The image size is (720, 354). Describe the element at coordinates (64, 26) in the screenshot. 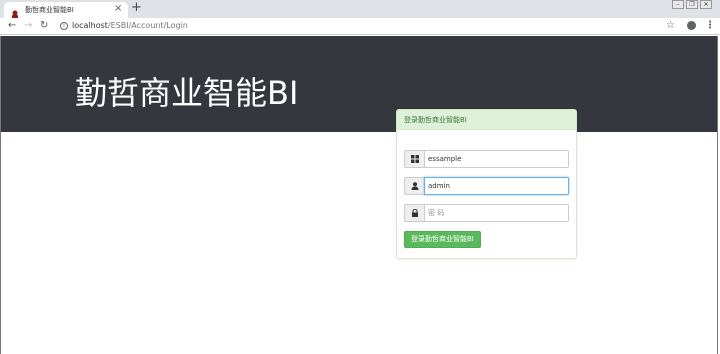

I see `info-icon: i` at that location.